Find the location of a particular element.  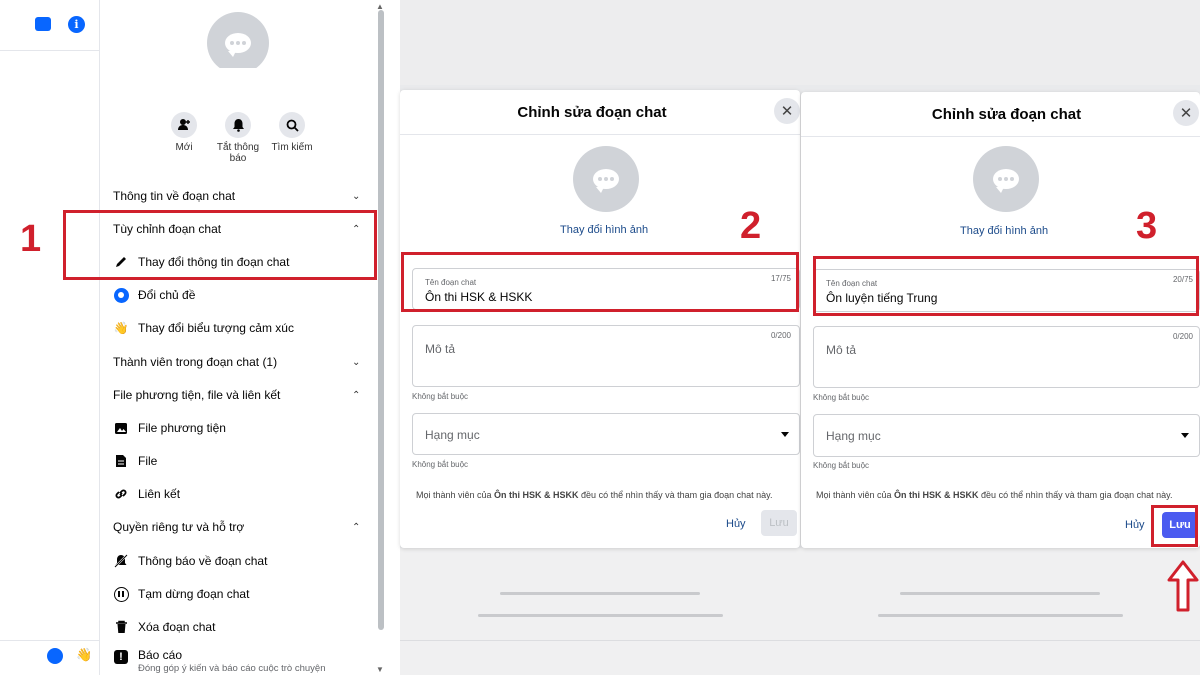

add-person-button is located at coordinates (184, 125).